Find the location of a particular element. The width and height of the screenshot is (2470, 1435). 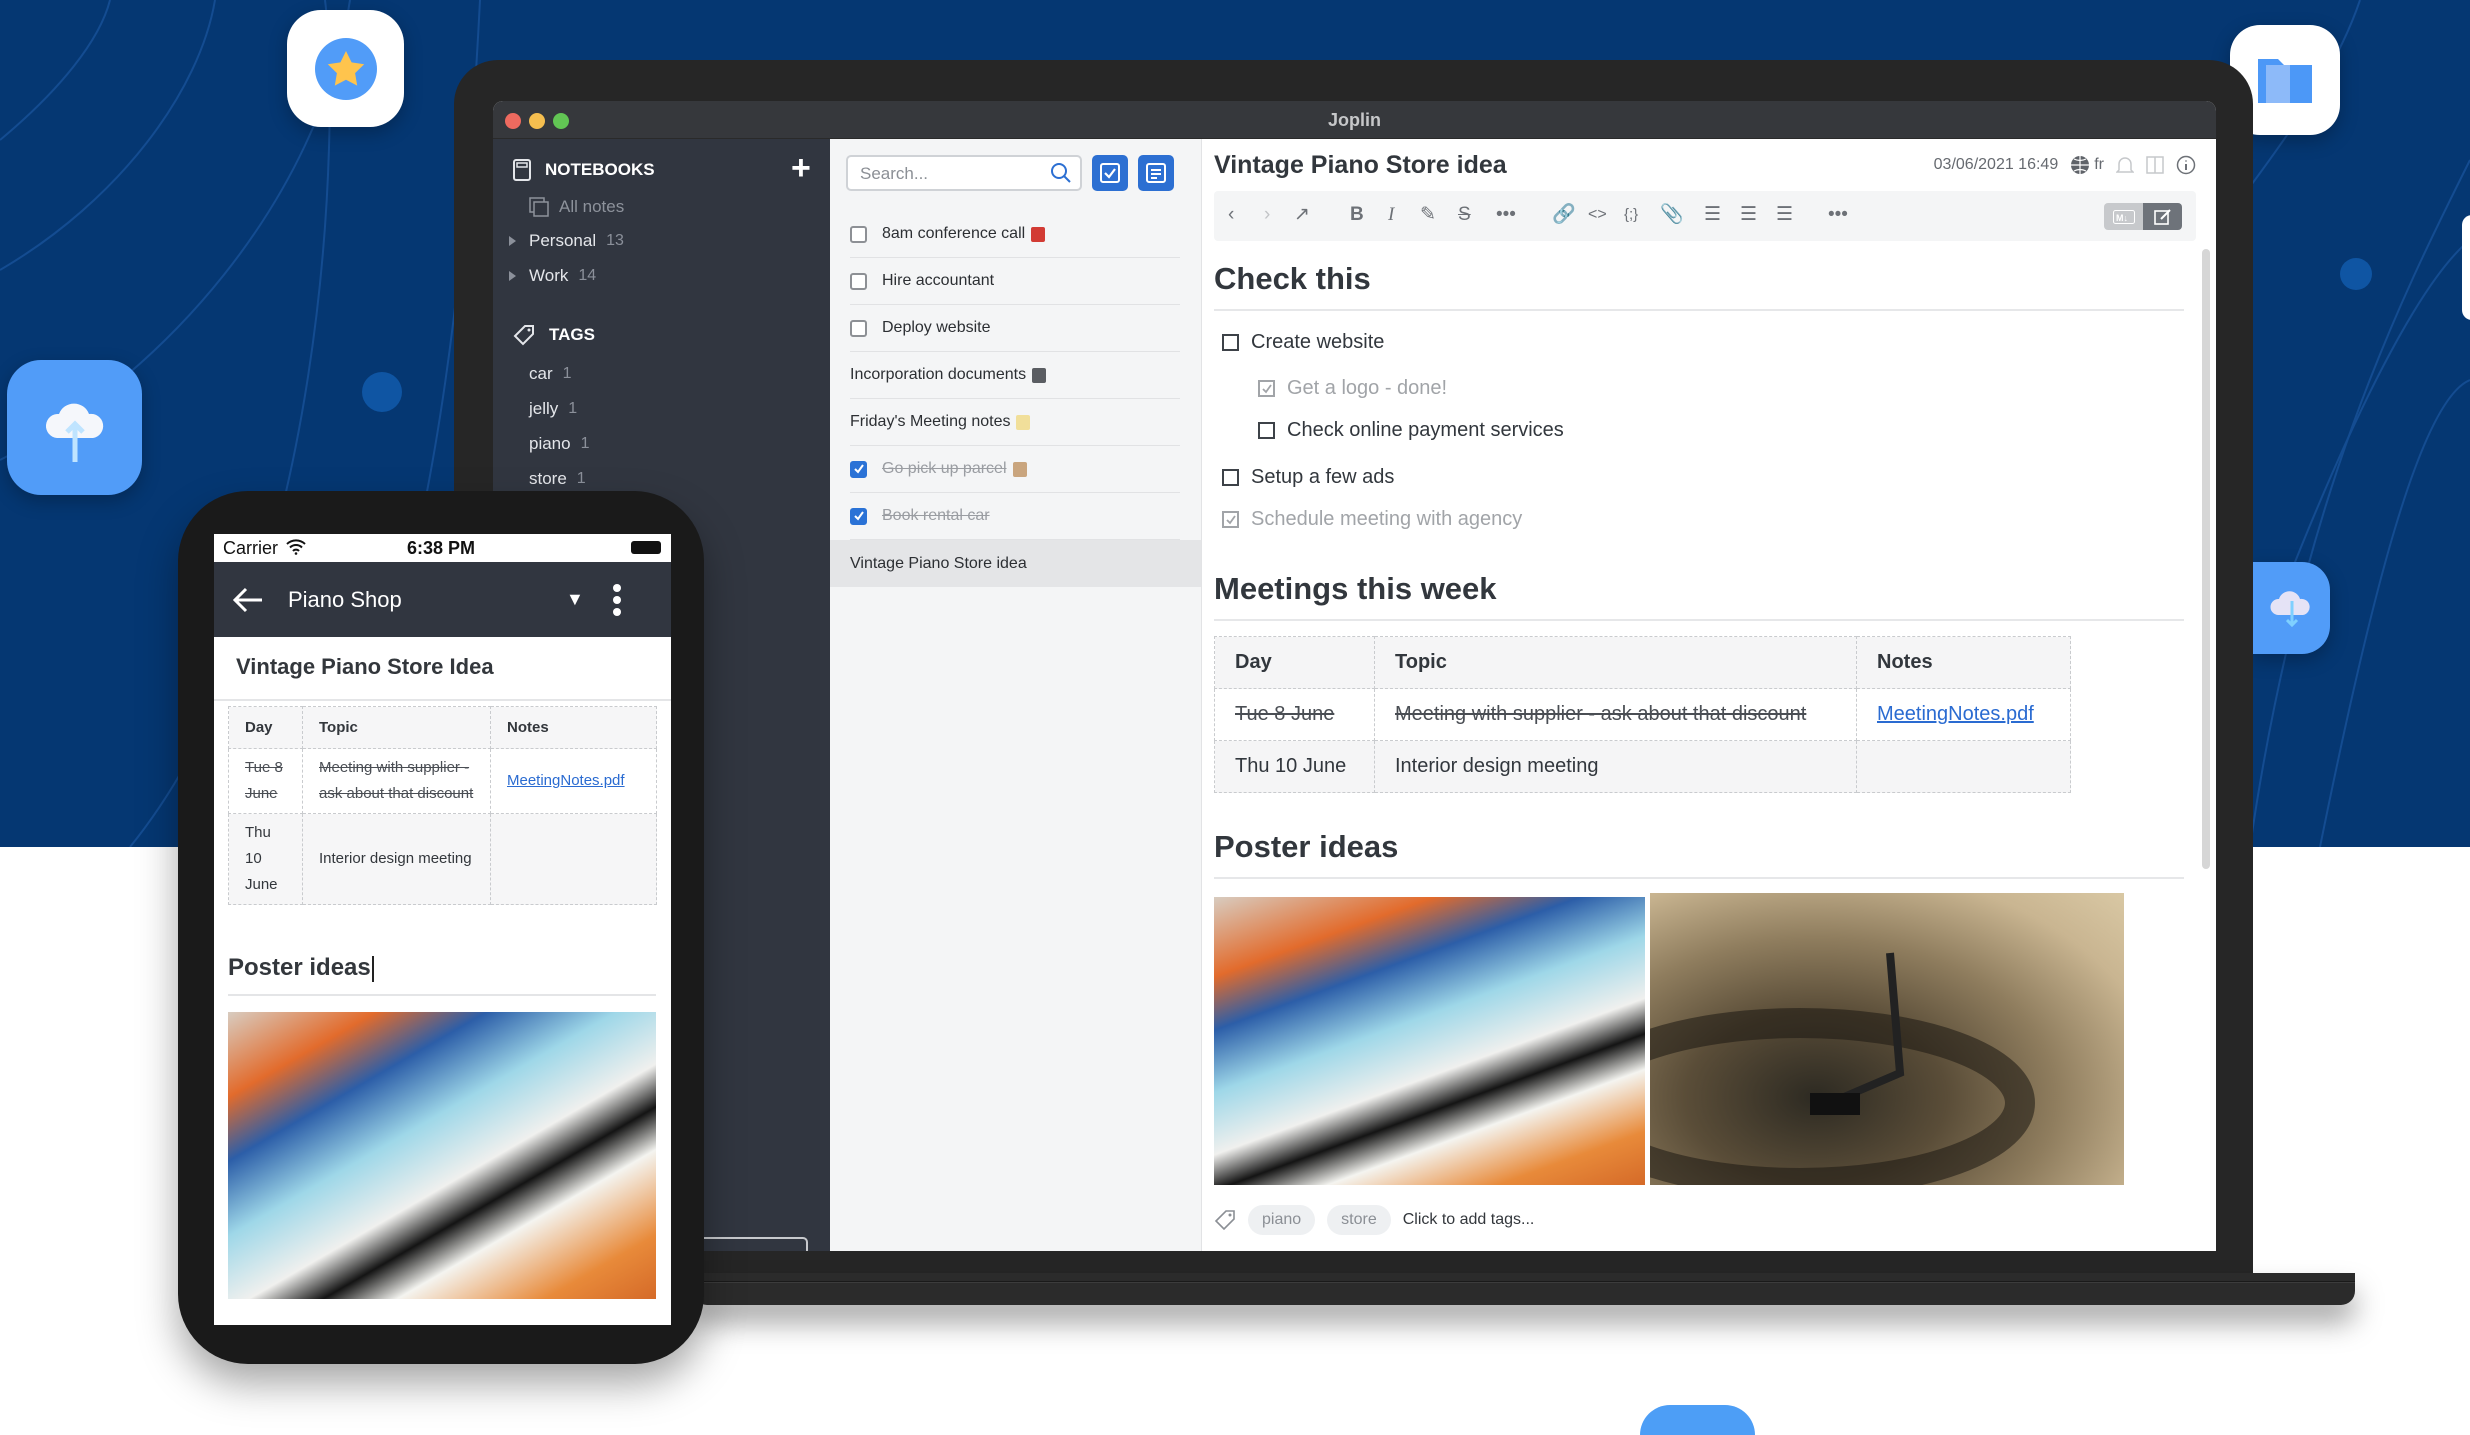

bold-icon: B is located at coordinates (1357, 215).